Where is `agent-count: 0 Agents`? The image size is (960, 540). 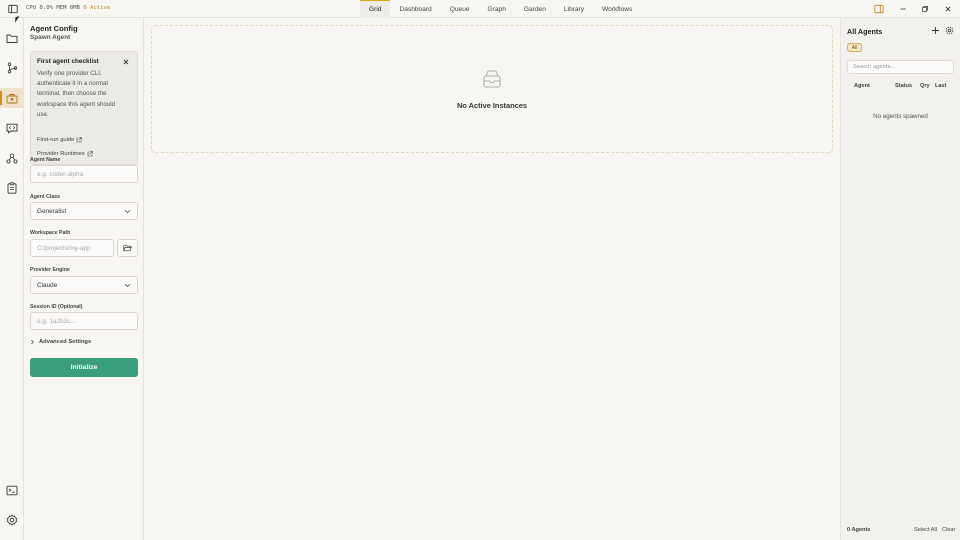
agent-count: 0 Agents is located at coordinates (859, 530).